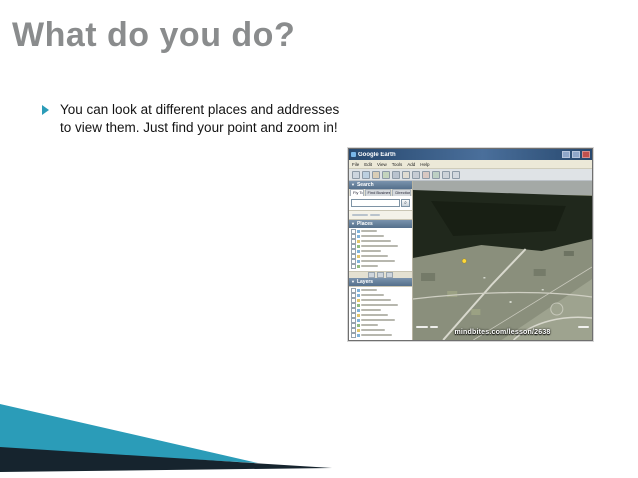  Describe the element at coordinates (375, 203) in the screenshot. I see `search-input` at that location.